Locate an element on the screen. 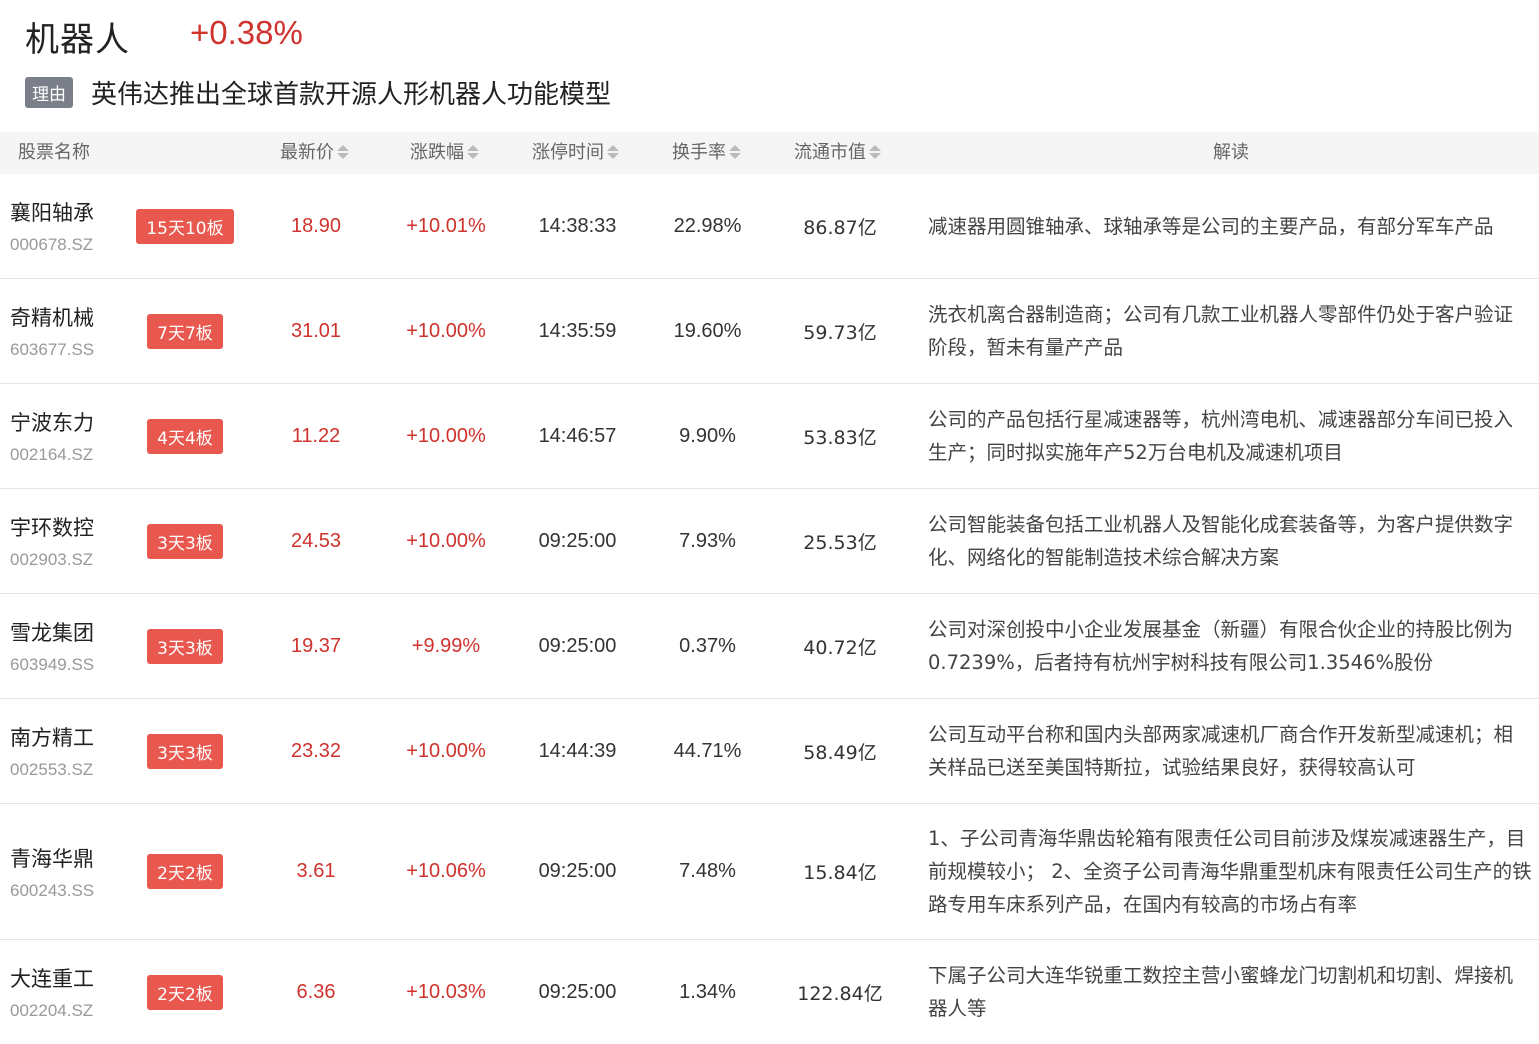  stock-name: 雪龙集团 is located at coordinates (52, 632).